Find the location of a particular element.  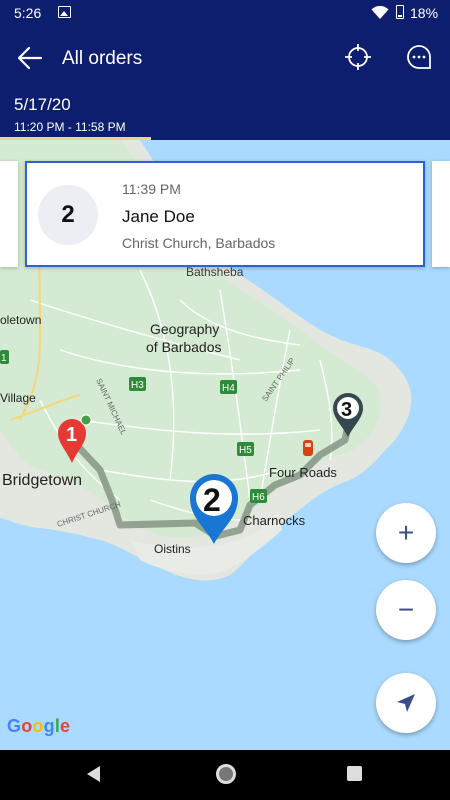

zoom-in-button: + is located at coordinates (406, 533).